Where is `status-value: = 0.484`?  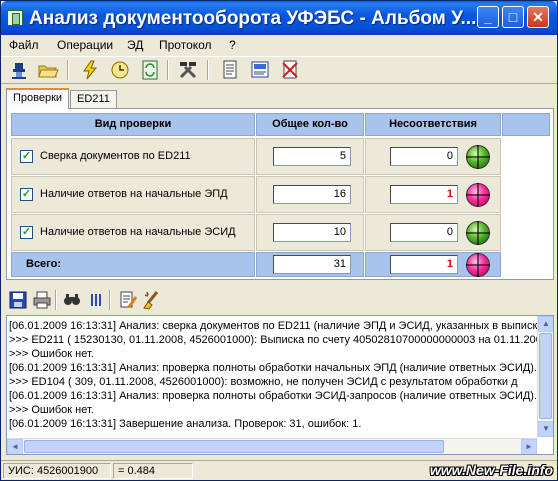
status-value: = 0.484 is located at coordinates (153, 471).